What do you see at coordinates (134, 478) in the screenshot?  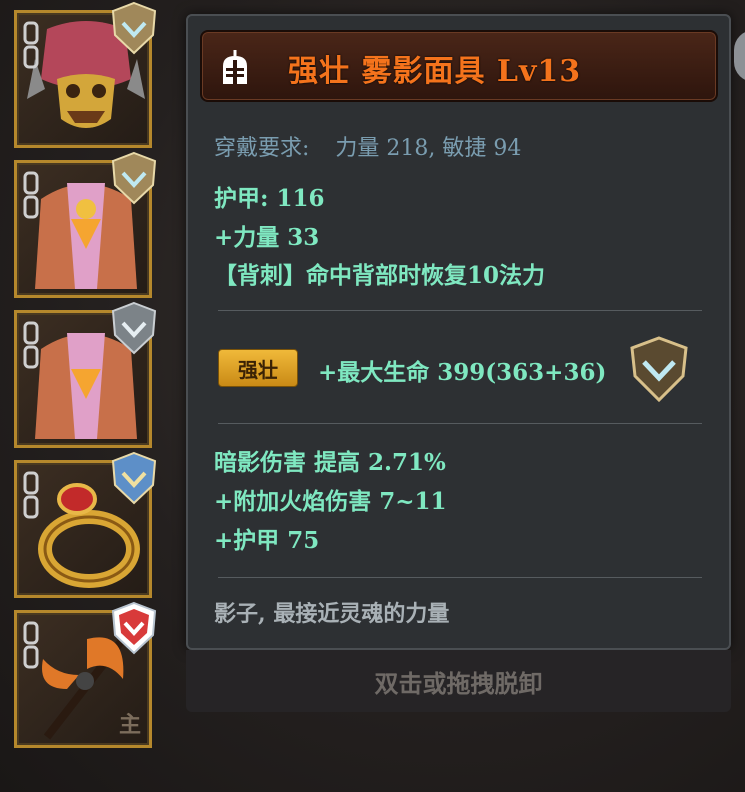 I see `blue-shield-icon` at bounding box center [134, 478].